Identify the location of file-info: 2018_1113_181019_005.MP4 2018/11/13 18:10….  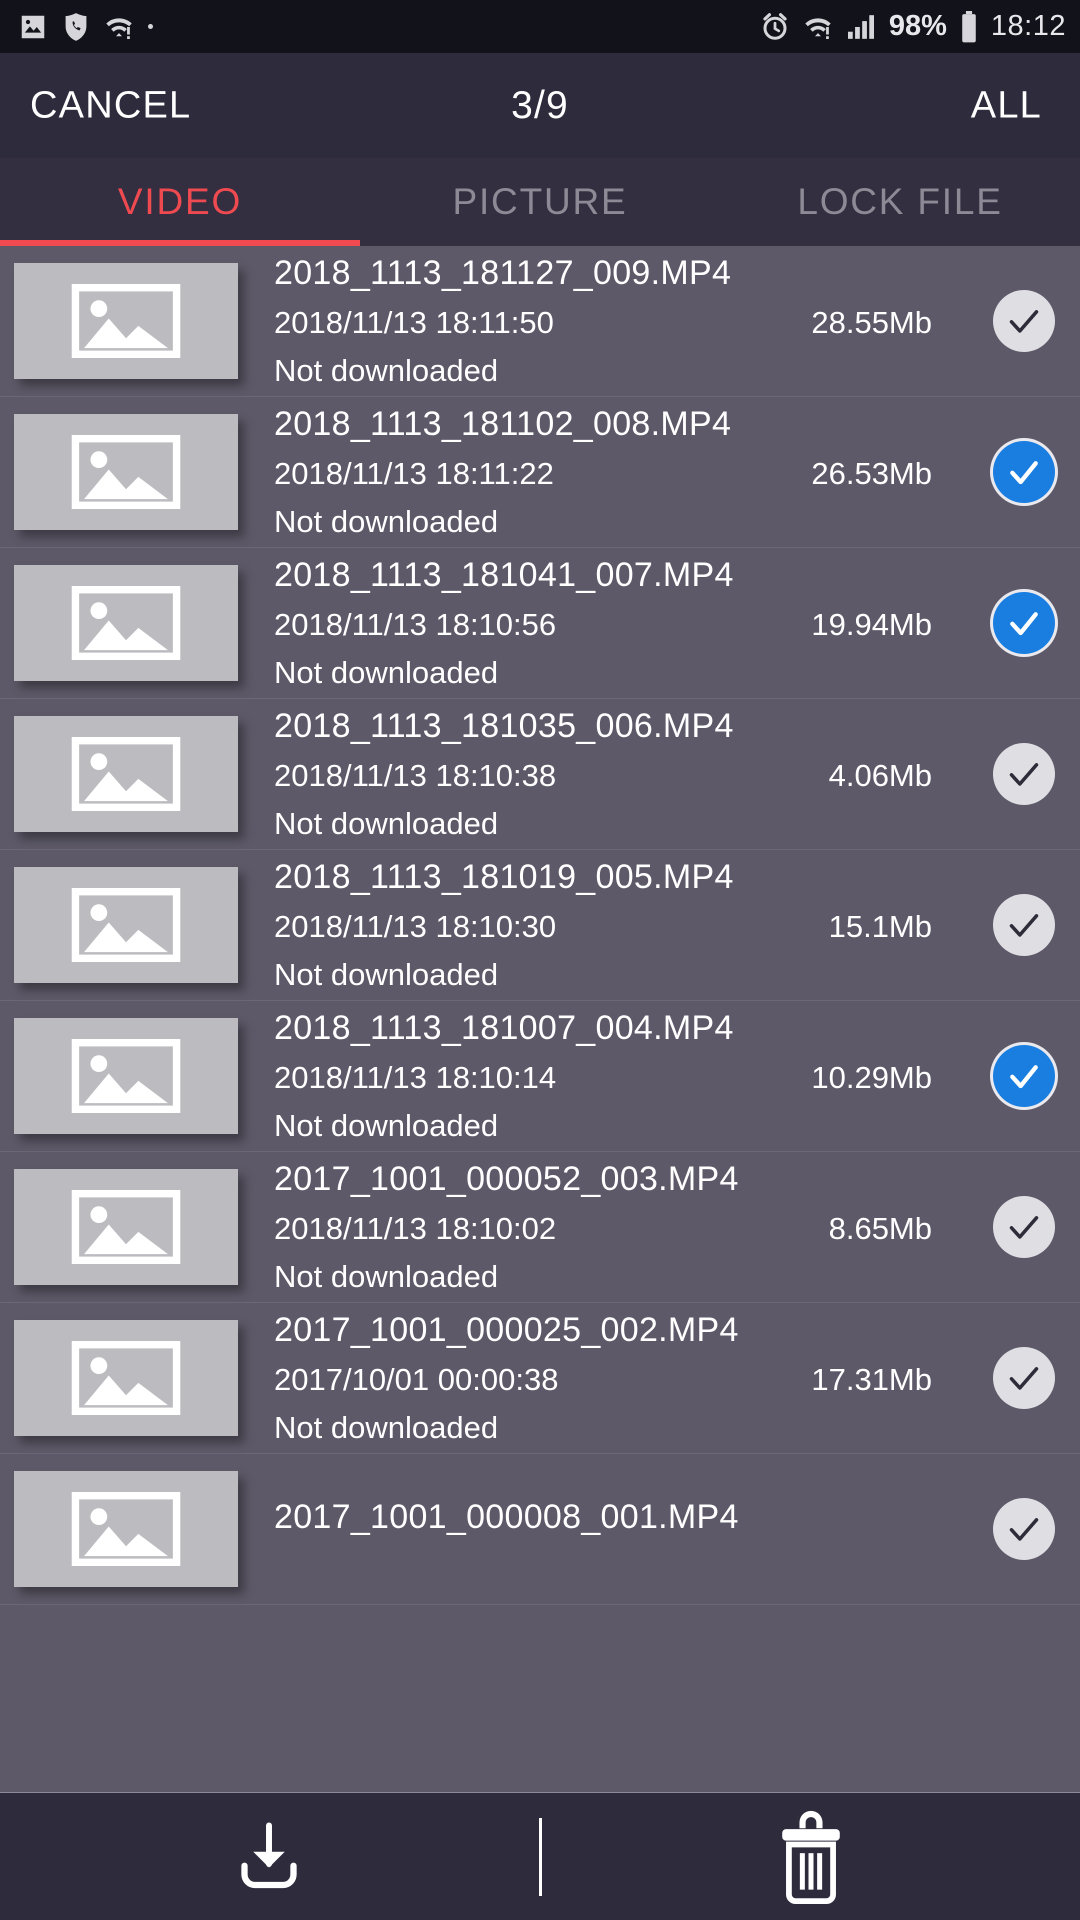
(603, 925).